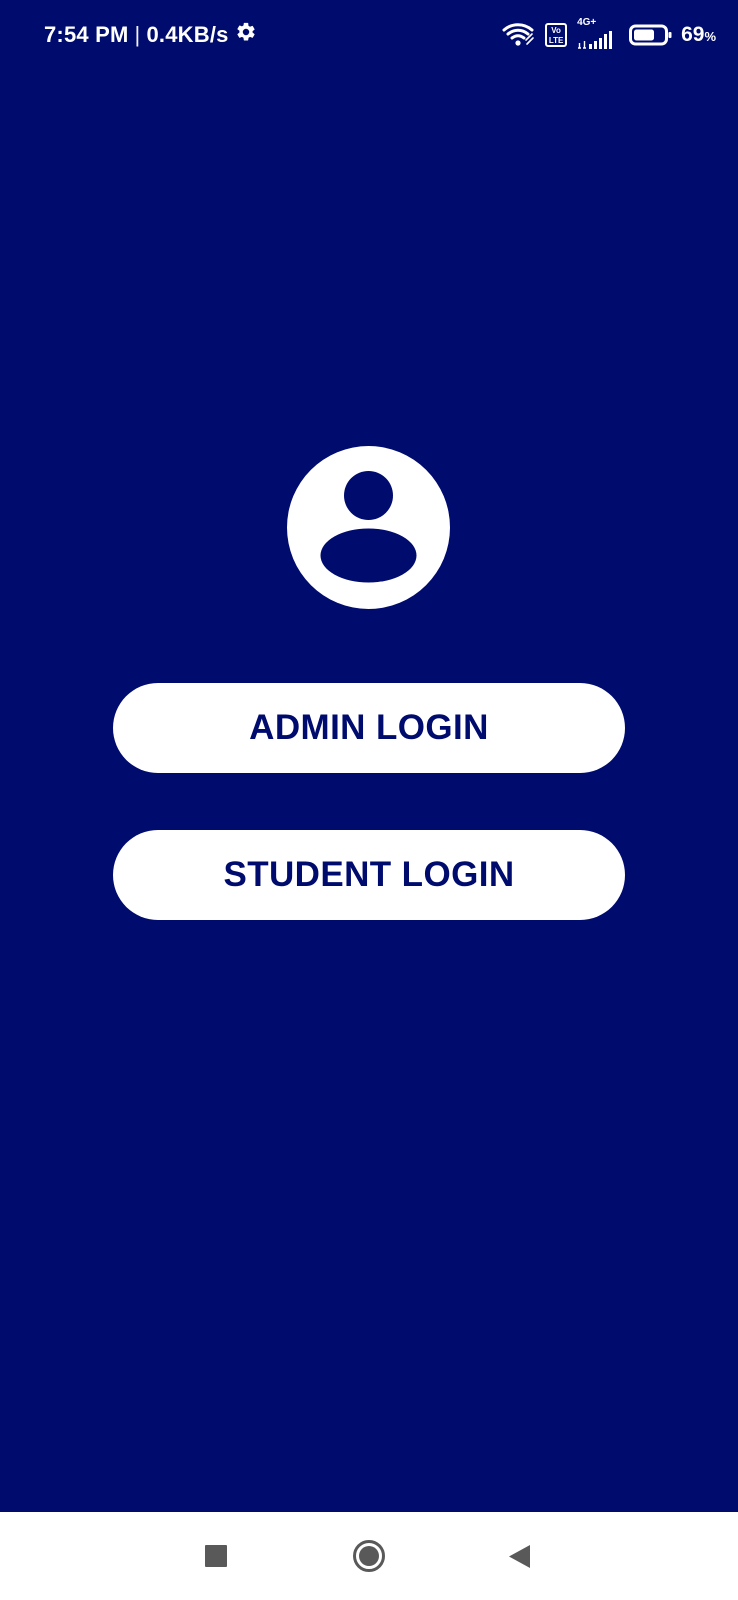 This screenshot has height=1600, width=738. I want to click on student-login-button: STUDENT LOGIN, so click(369, 875).